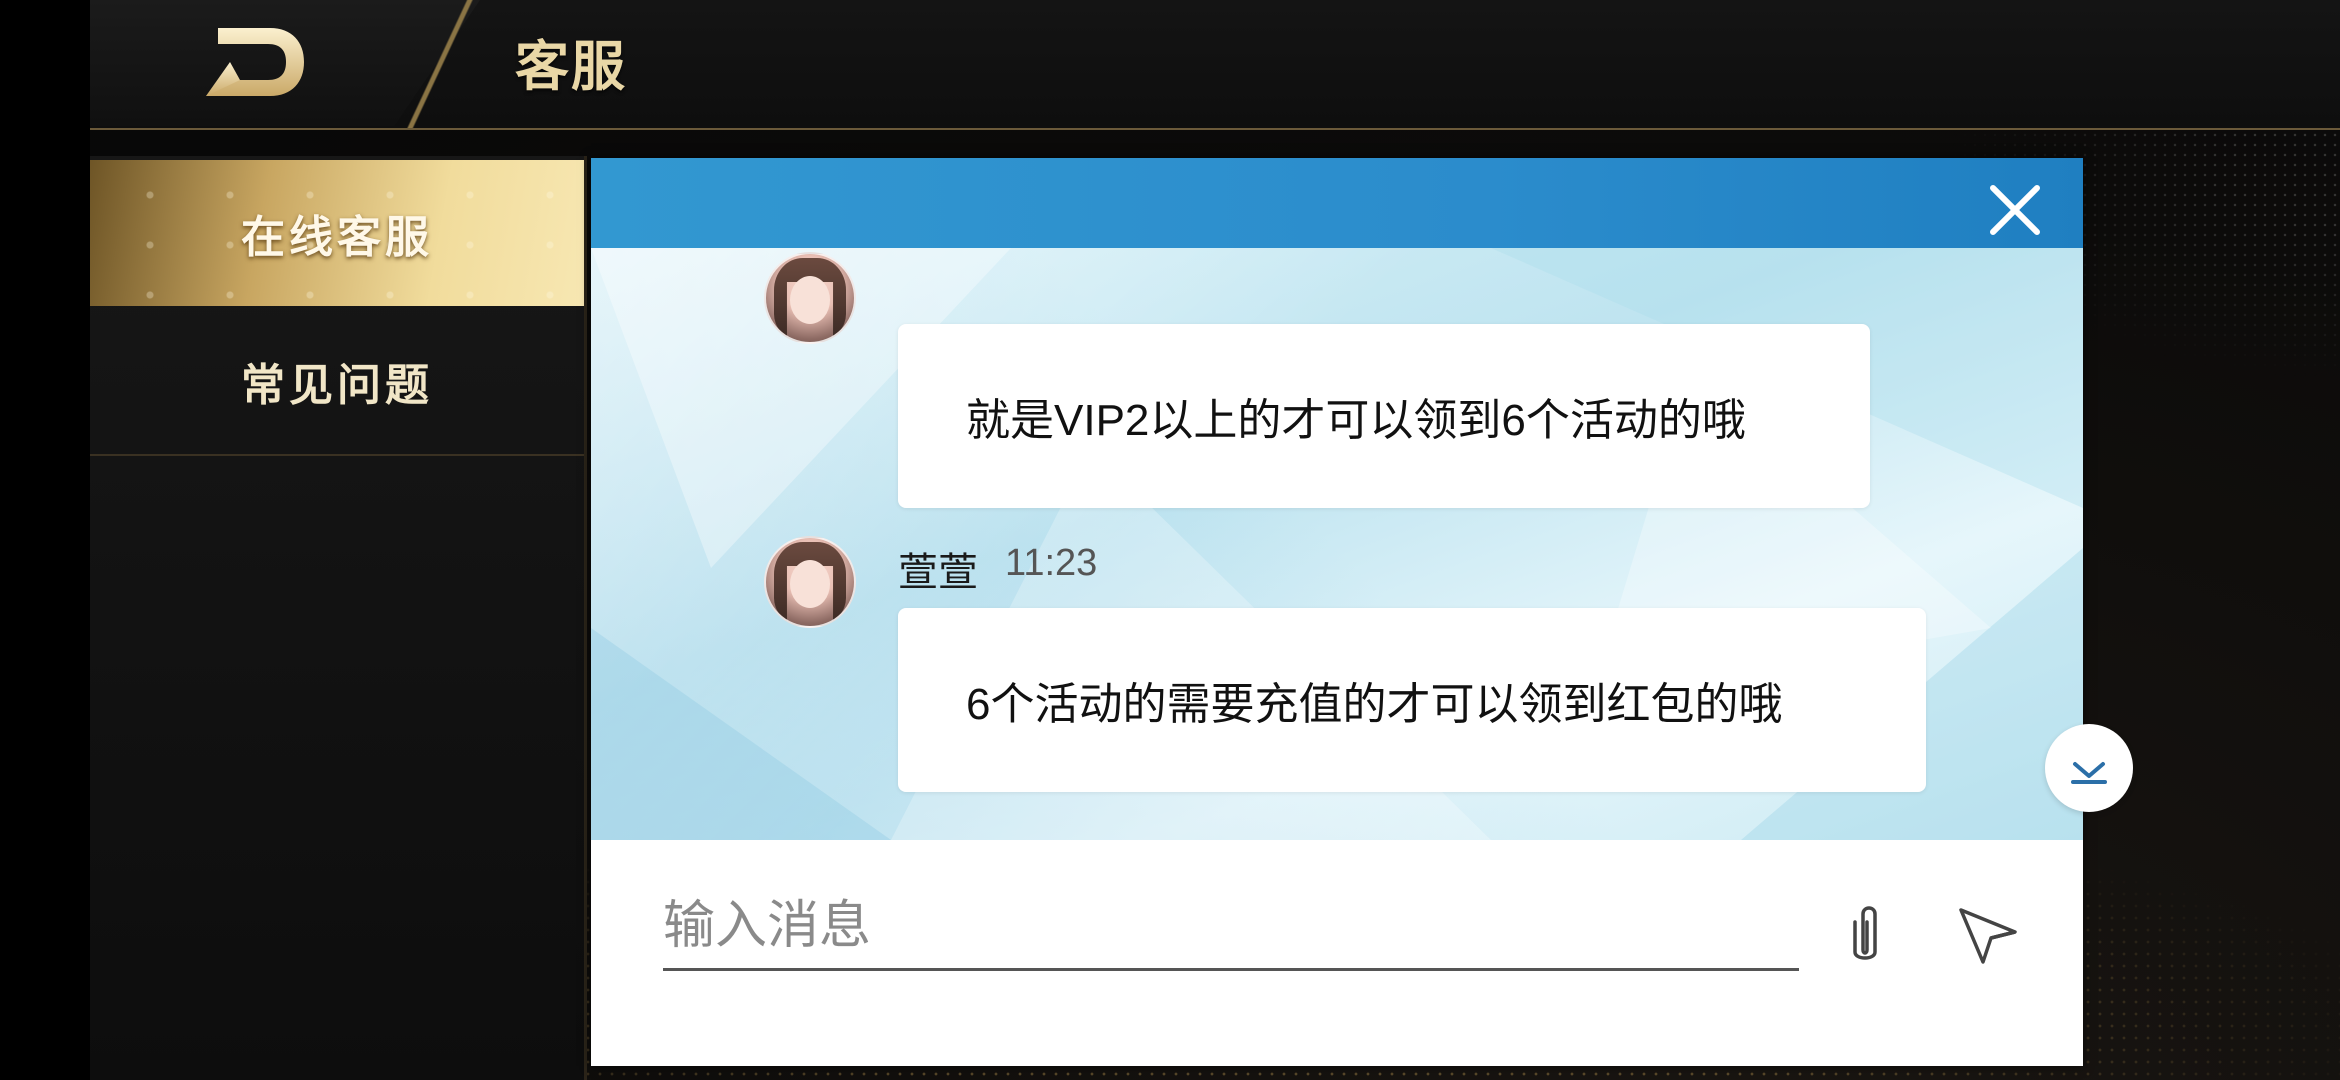 This screenshot has width=2340, height=1080. What do you see at coordinates (1337, 203) in the screenshot?
I see `dialog-header` at bounding box center [1337, 203].